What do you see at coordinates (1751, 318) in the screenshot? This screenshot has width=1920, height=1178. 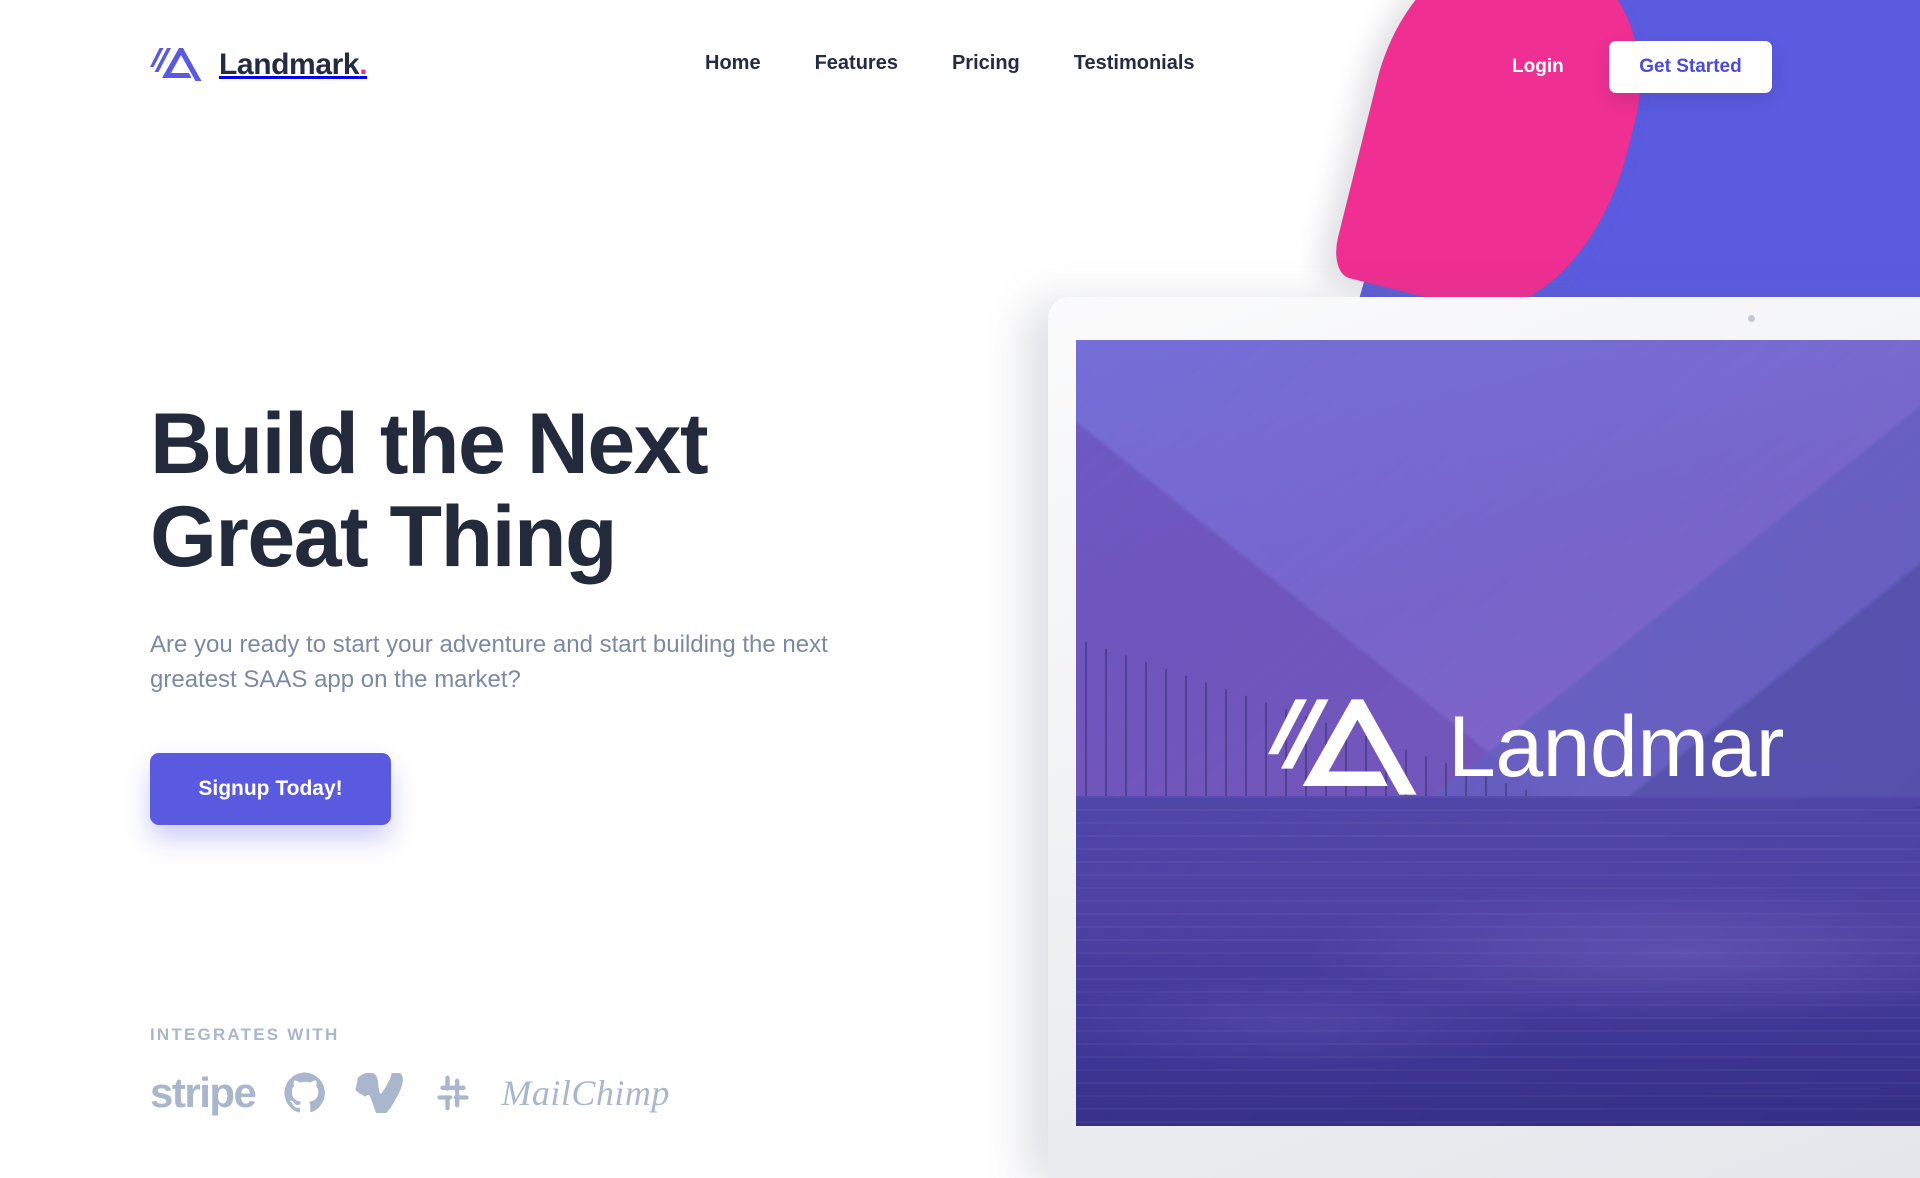 I see `laptop-camera-icon` at bounding box center [1751, 318].